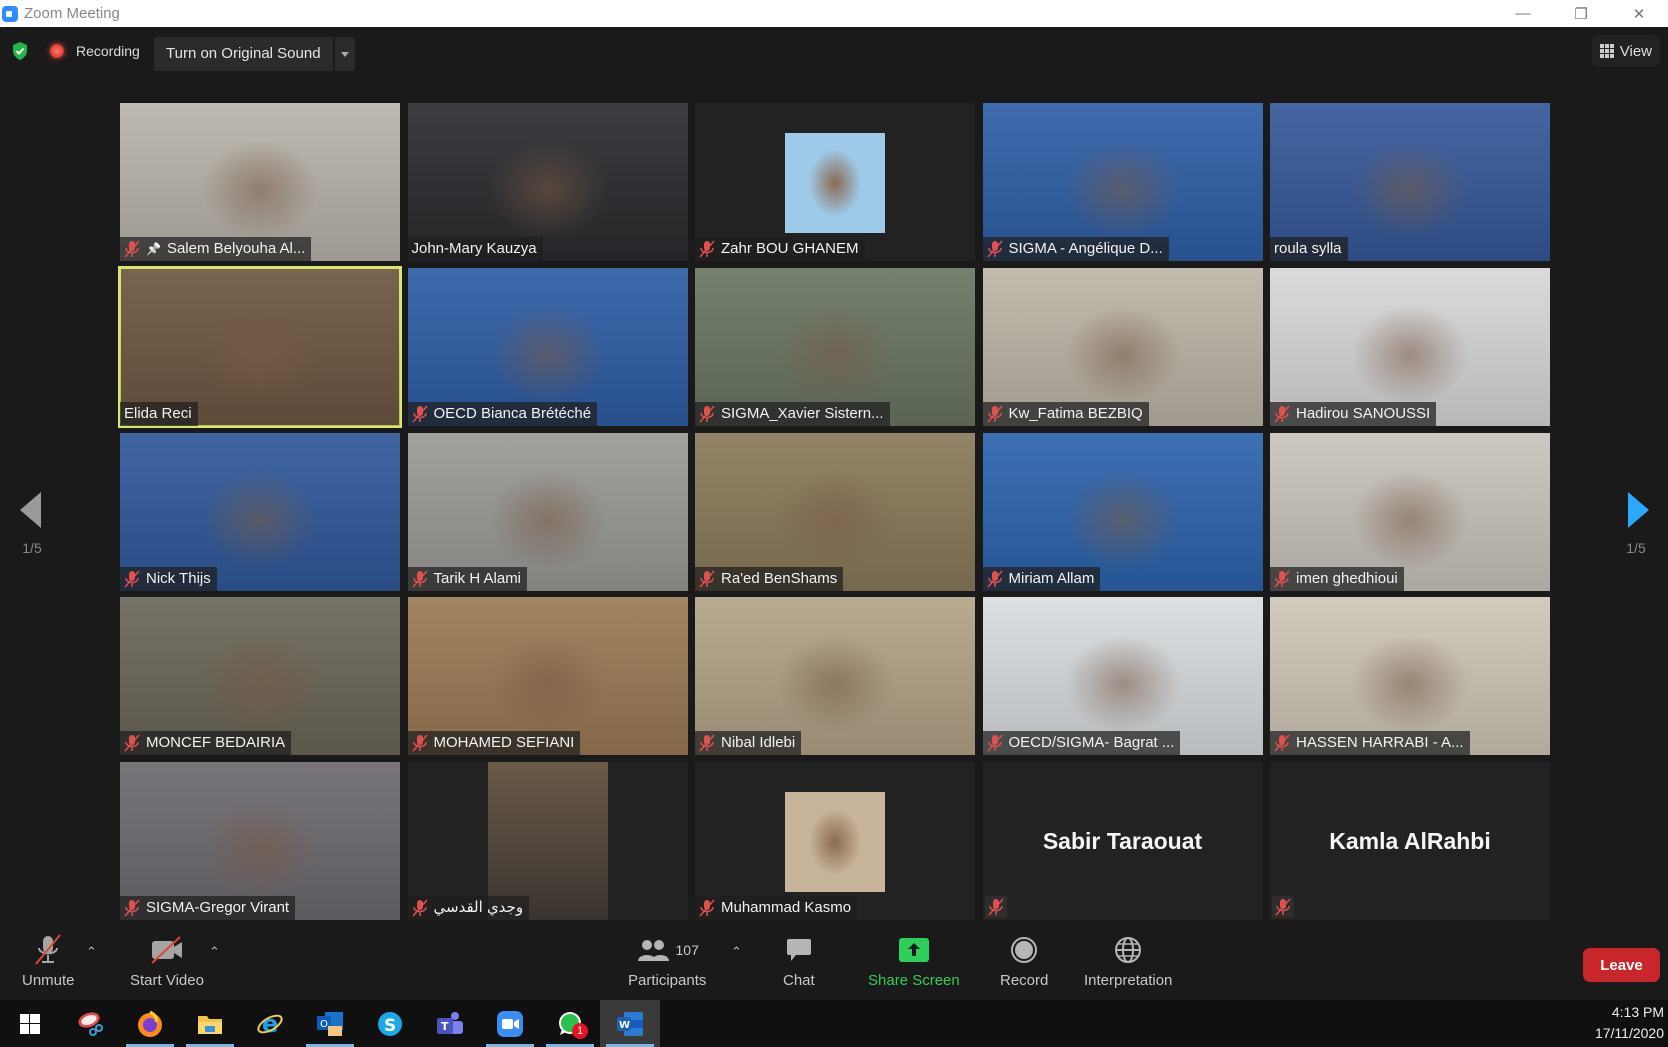 This screenshot has height=1047, width=1668. What do you see at coordinates (547, 841) in the screenshot?
I see `participant-tile: وجدي القدسي` at bounding box center [547, 841].